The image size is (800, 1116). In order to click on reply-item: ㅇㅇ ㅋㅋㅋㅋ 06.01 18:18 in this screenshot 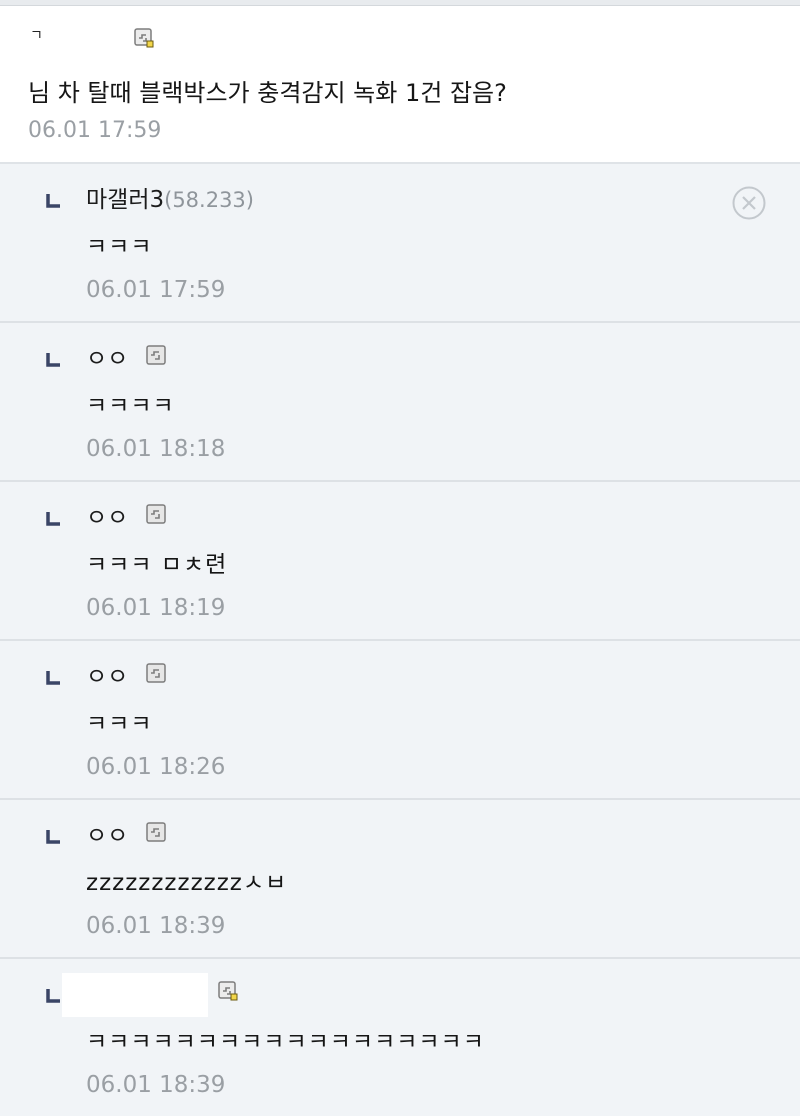, I will do `click(400, 402)`.